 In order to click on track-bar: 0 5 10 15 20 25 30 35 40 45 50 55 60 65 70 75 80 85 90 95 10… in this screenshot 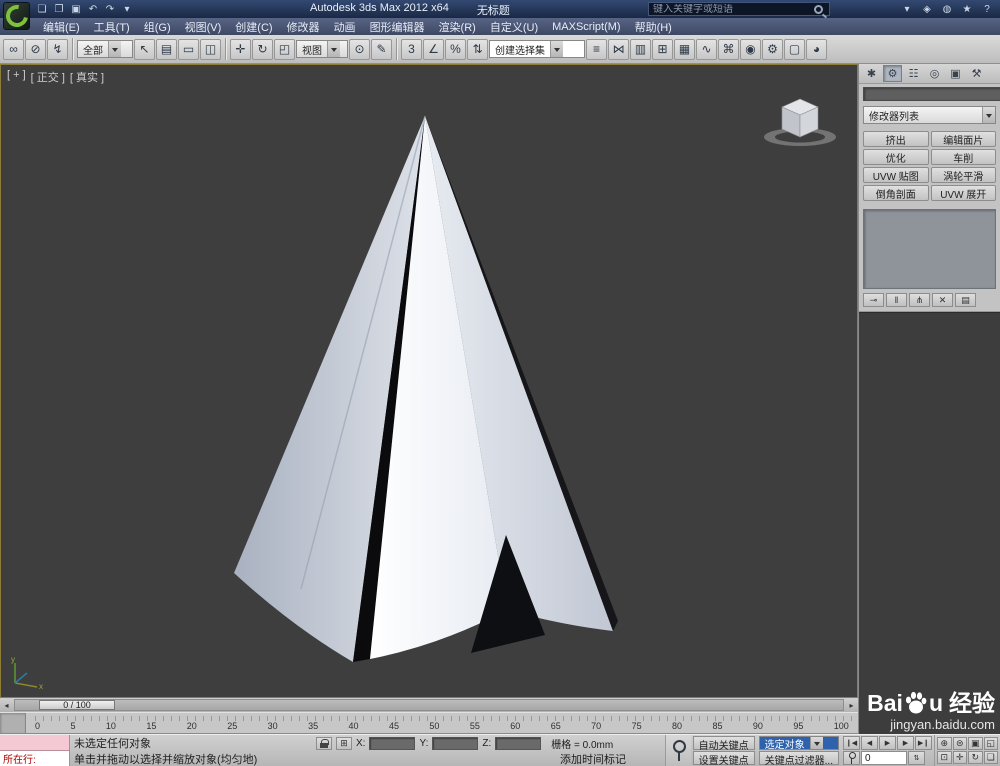, I will do `click(429, 723)`.